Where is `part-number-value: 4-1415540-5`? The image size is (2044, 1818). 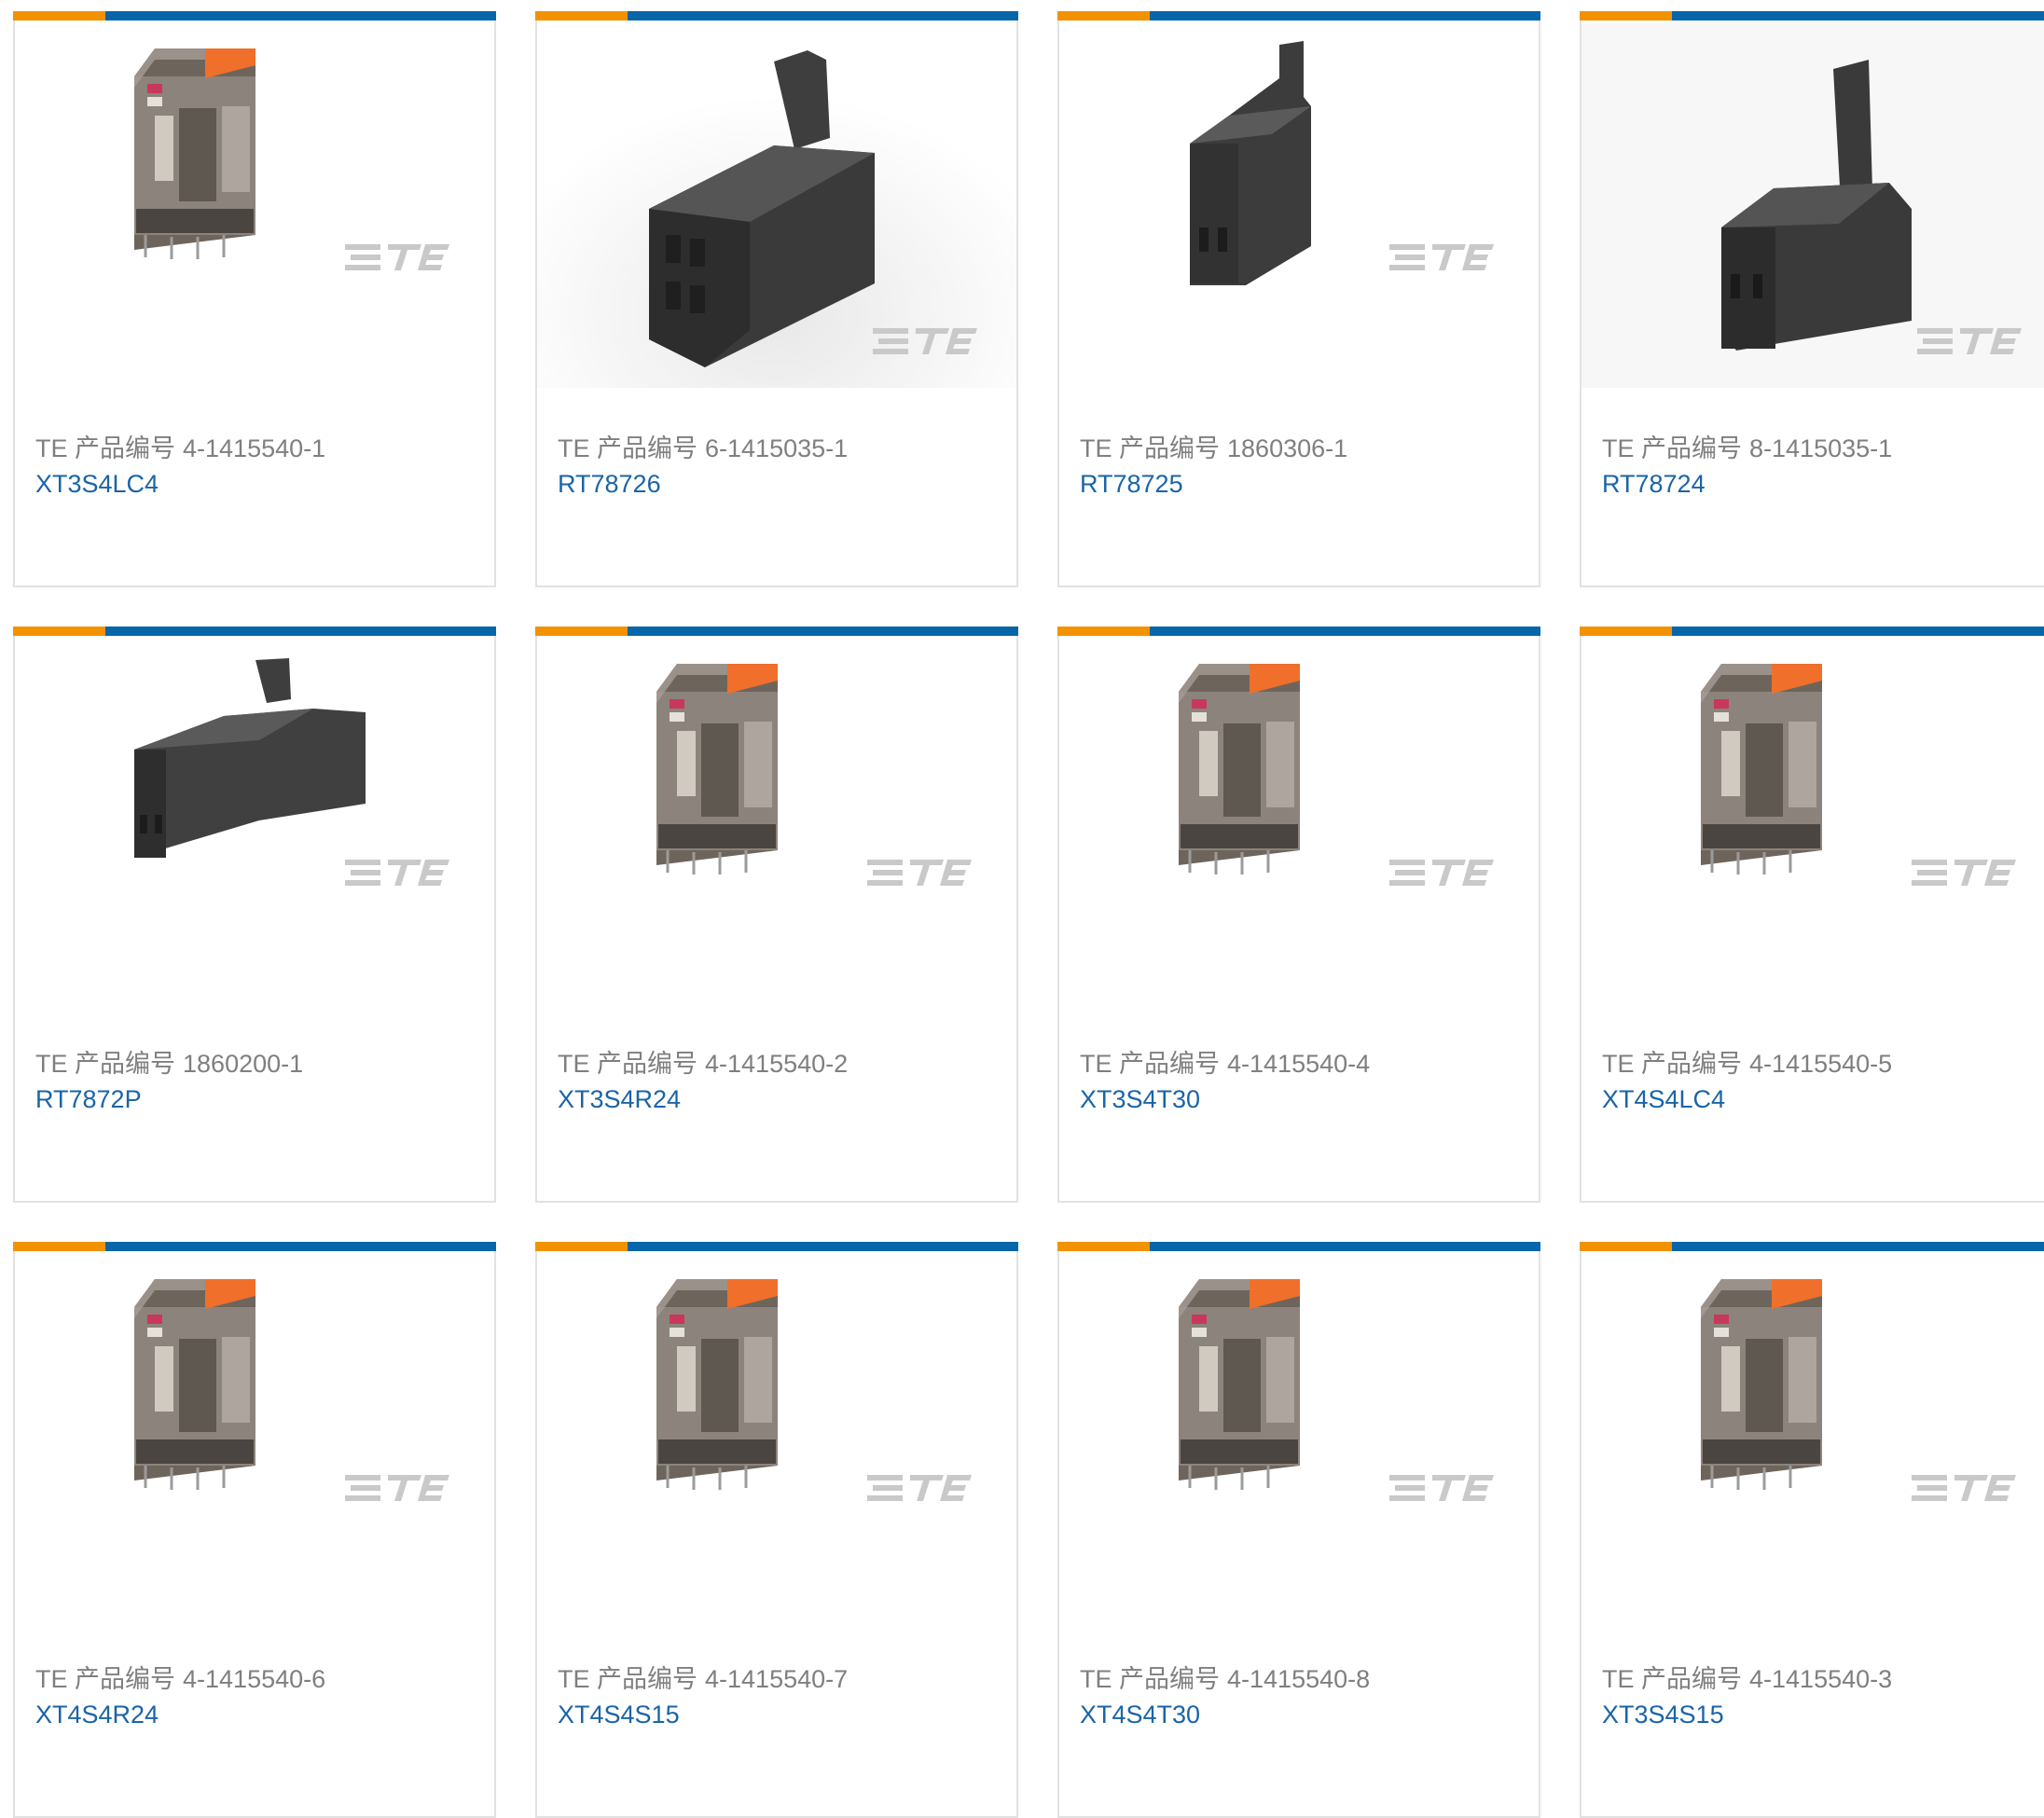 part-number-value: 4-1415540-5 is located at coordinates (1821, 1064).